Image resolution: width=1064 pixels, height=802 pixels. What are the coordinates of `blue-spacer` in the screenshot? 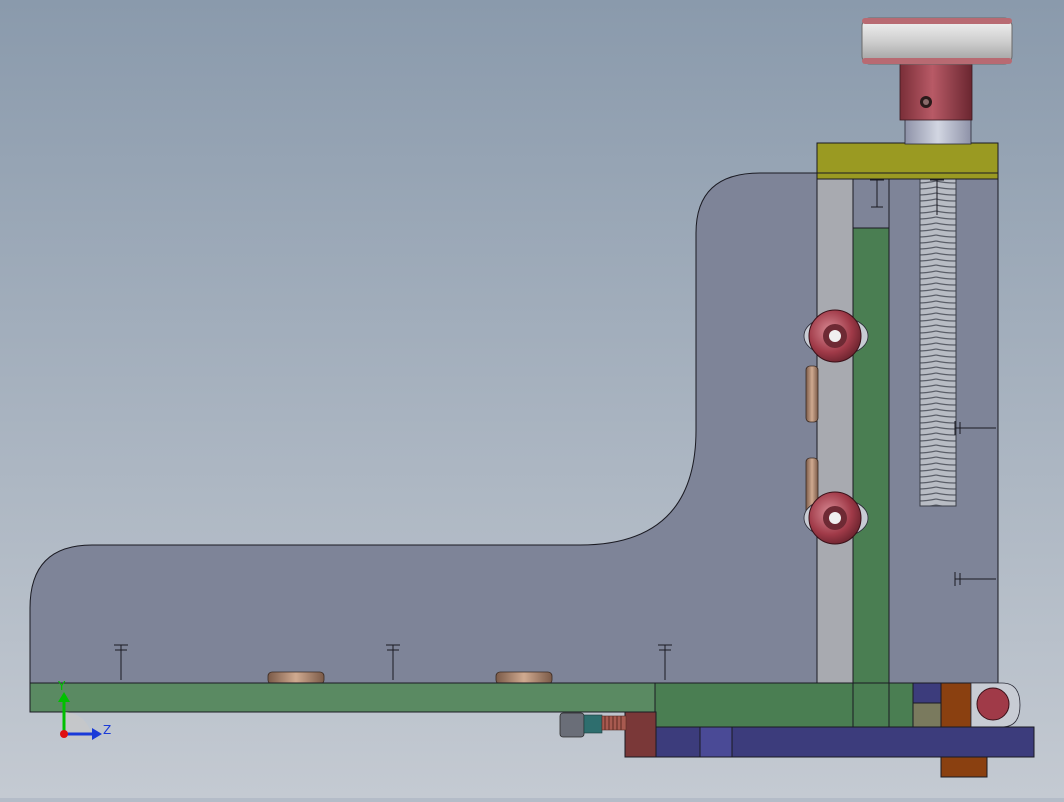 It's located at (927, 693).